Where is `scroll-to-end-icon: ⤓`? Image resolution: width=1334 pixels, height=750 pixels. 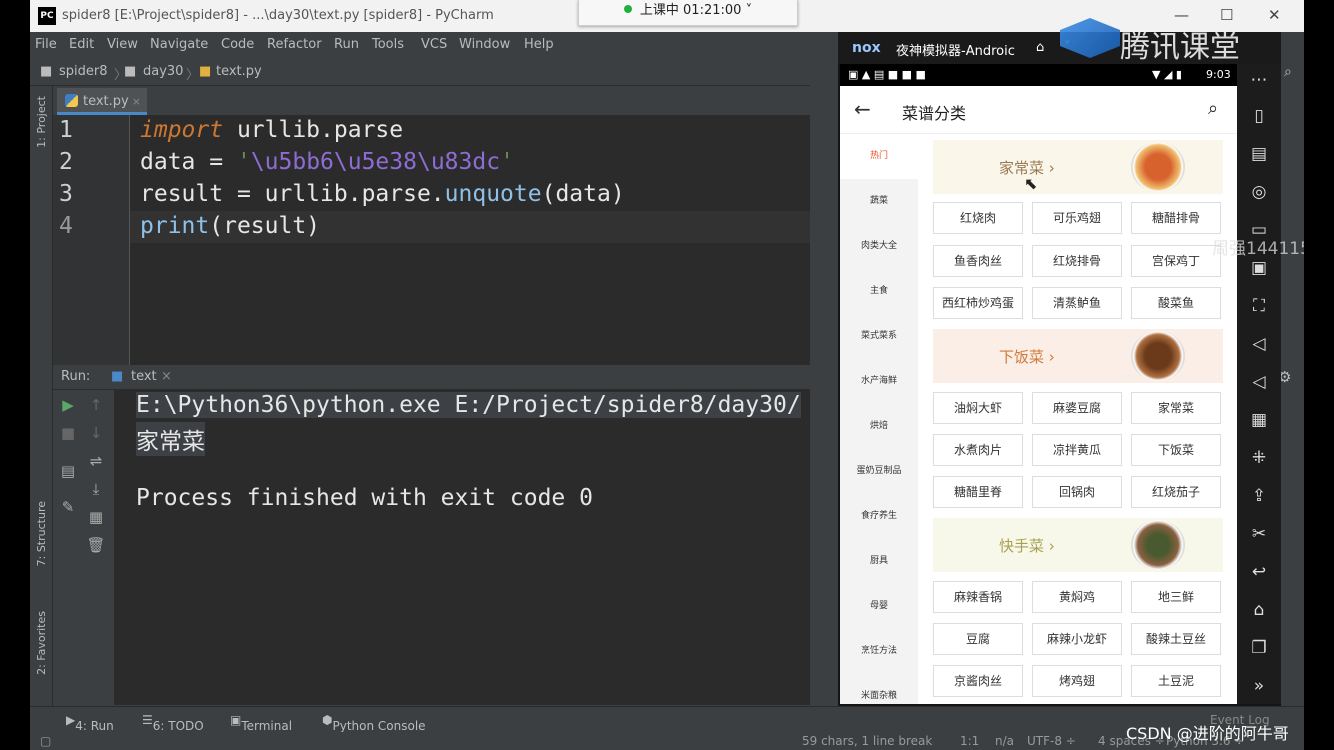 scroll-to-end-icon: ⤓ is located at coordinates (96, 489).